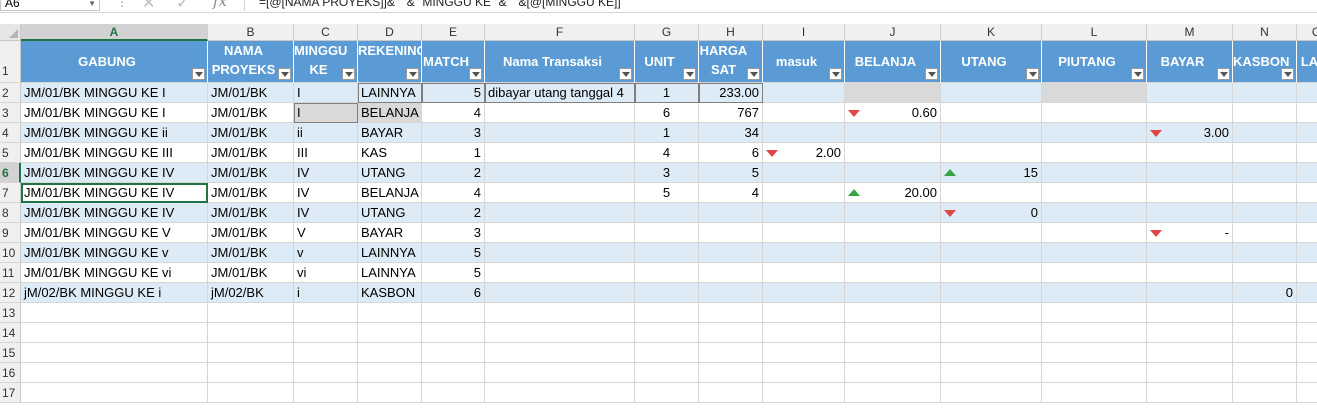  What do you see at coordinates (114, 233) in the screenshot?
I see `cell-a9: JM/01/BK MINGGU KE V` at bounding box center [114, 233].